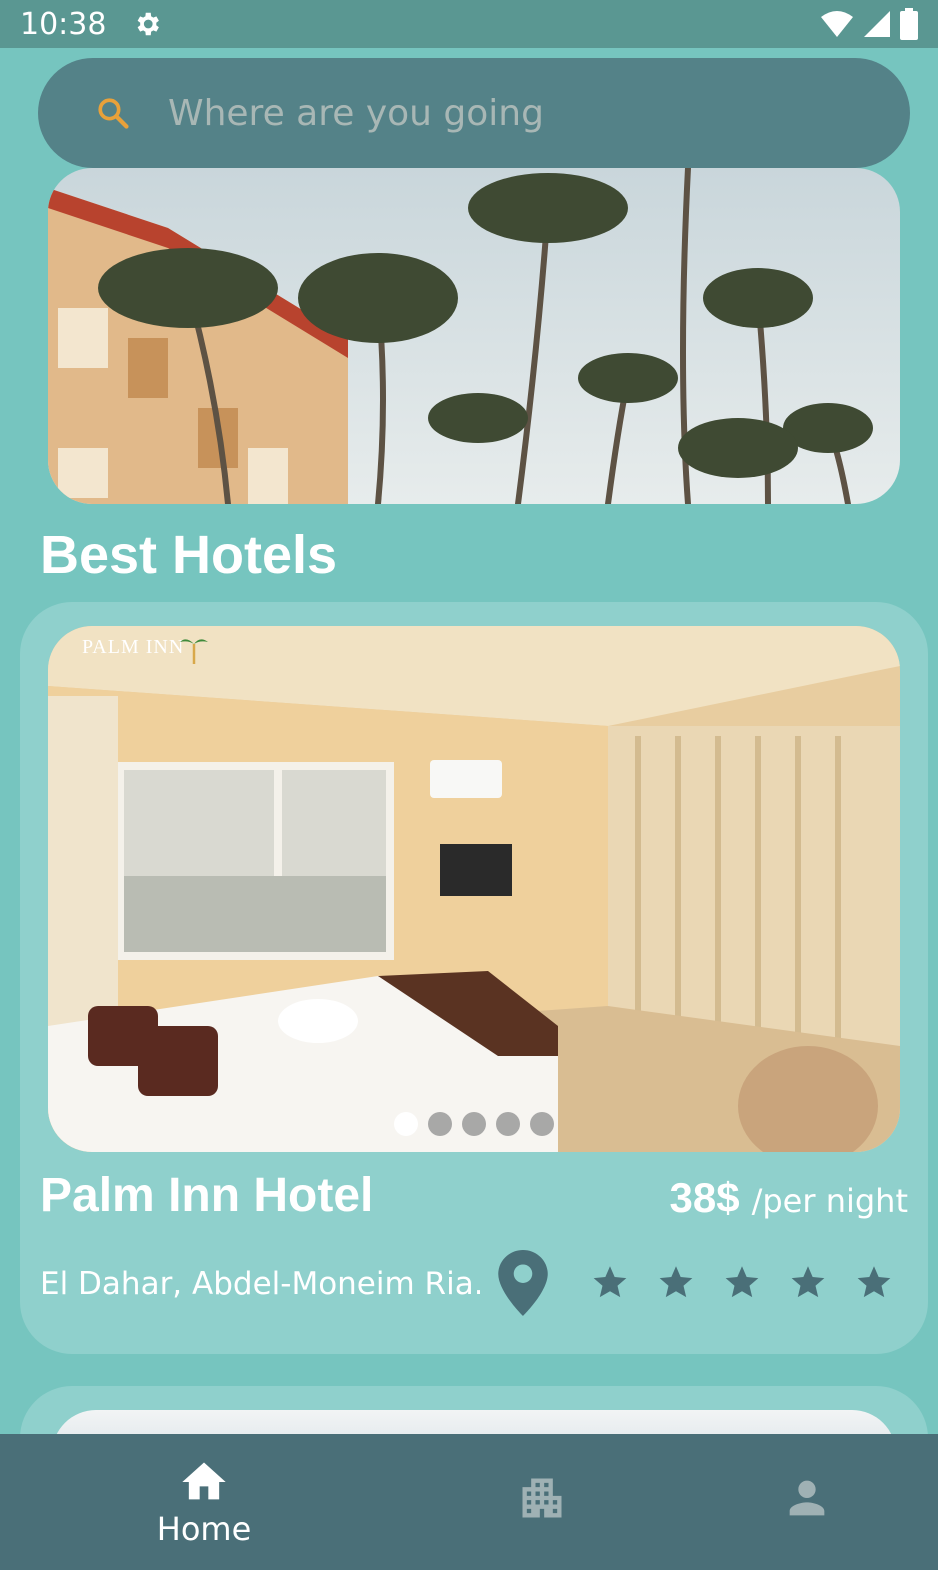 The image size is (938, 1570). Describe the element at coordinates (189, 555) in the screenshot. I see `section-title: Best Hotels` at that location.